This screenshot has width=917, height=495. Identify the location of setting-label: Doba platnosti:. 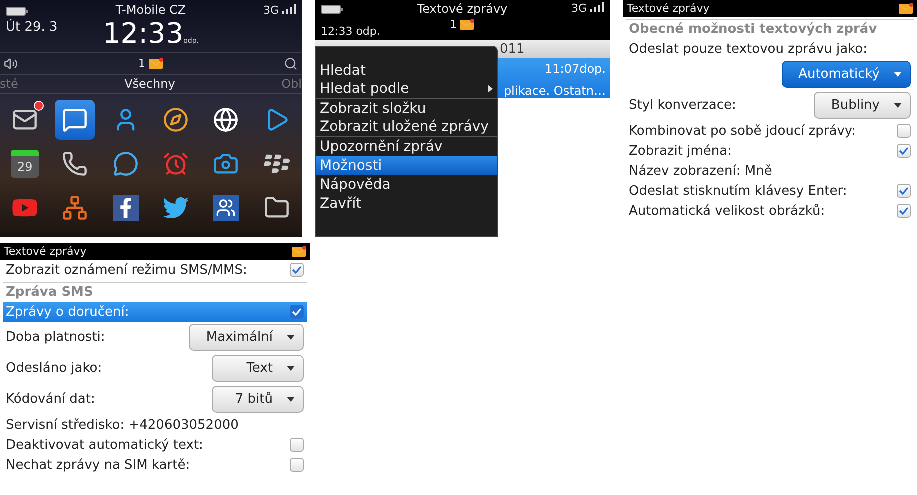
(56, 337).